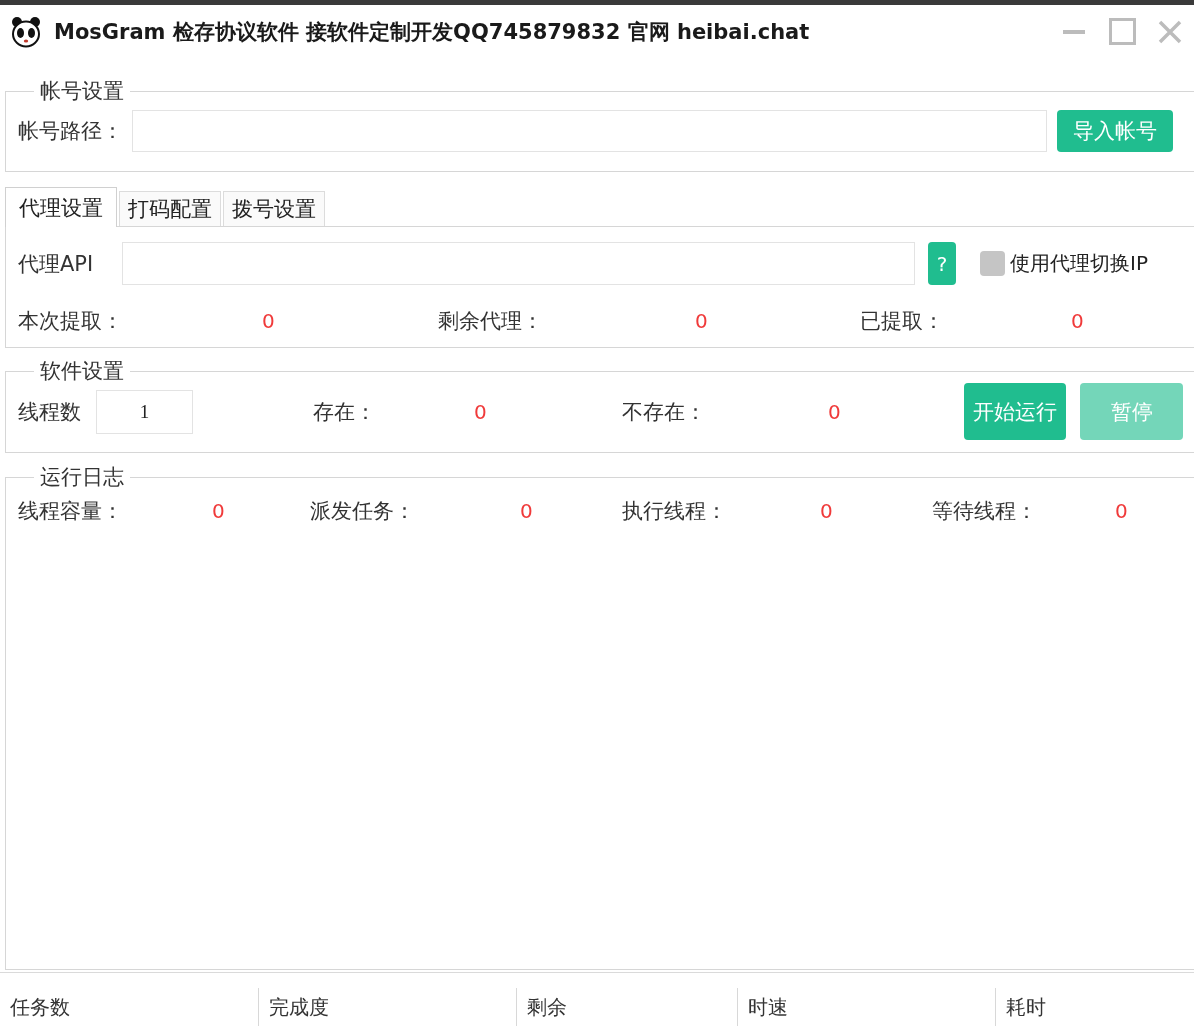 The height and width of the screenshot is (1026, 1194). I want to click on account-path-field, so click(589, 131).